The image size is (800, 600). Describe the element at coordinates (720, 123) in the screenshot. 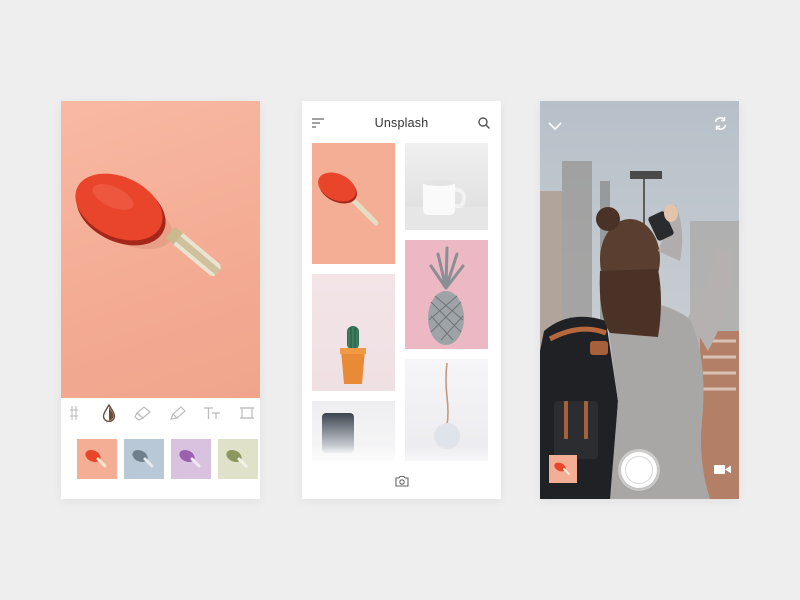

I see `switch-camera-icon` at that location.